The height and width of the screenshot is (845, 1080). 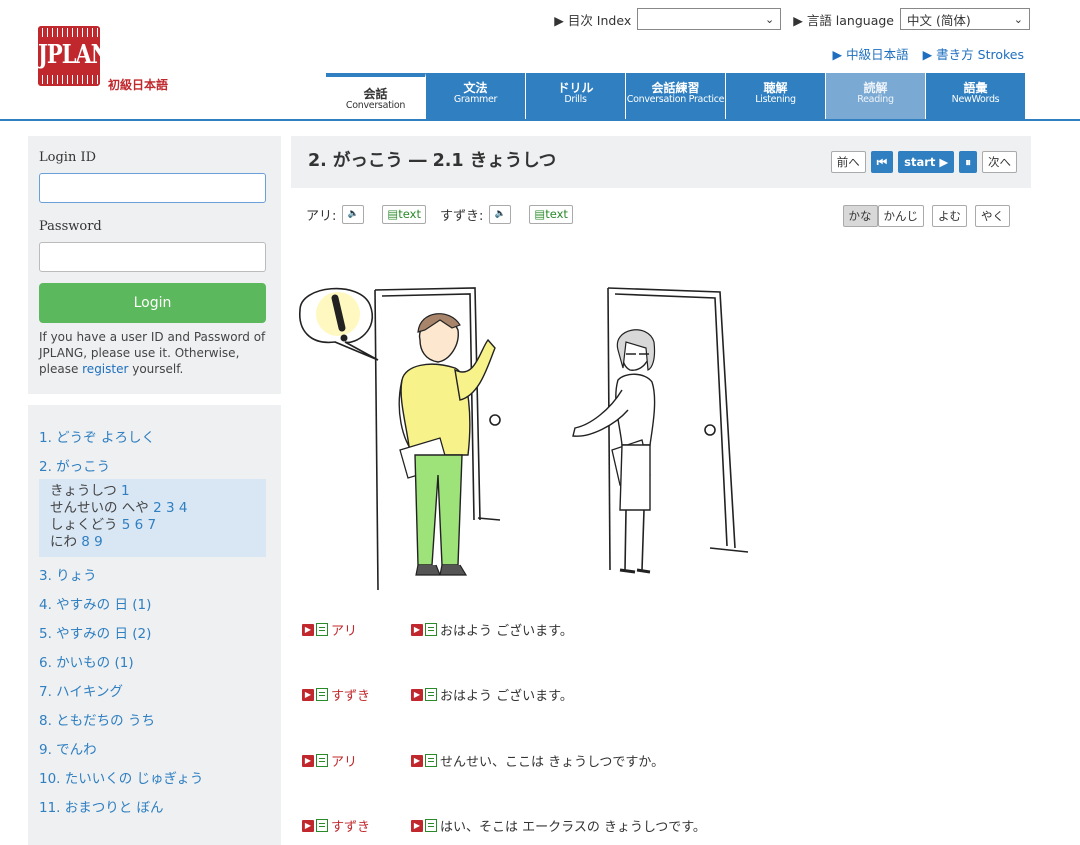 What do you see at coordinates (160, 695) in the screenshot?
I see `lesson-item: 7. ハイキング` at bounding box center [160, 695].